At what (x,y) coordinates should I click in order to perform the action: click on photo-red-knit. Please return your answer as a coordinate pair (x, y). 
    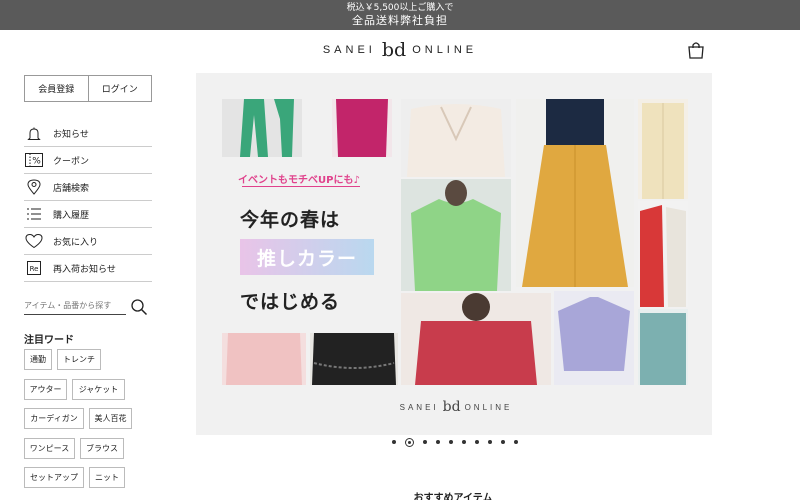
    Looking at the image, I should click on (476, 339).